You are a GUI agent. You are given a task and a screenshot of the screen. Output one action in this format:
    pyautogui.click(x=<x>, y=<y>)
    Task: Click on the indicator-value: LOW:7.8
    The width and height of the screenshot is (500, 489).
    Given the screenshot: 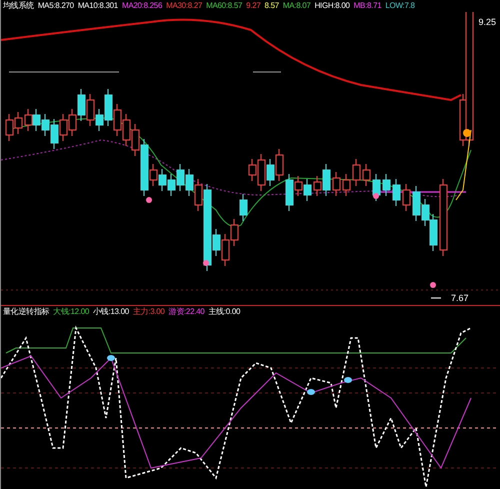 What is the action you would take?
    pyautogui.click(x=400, y=6)
    